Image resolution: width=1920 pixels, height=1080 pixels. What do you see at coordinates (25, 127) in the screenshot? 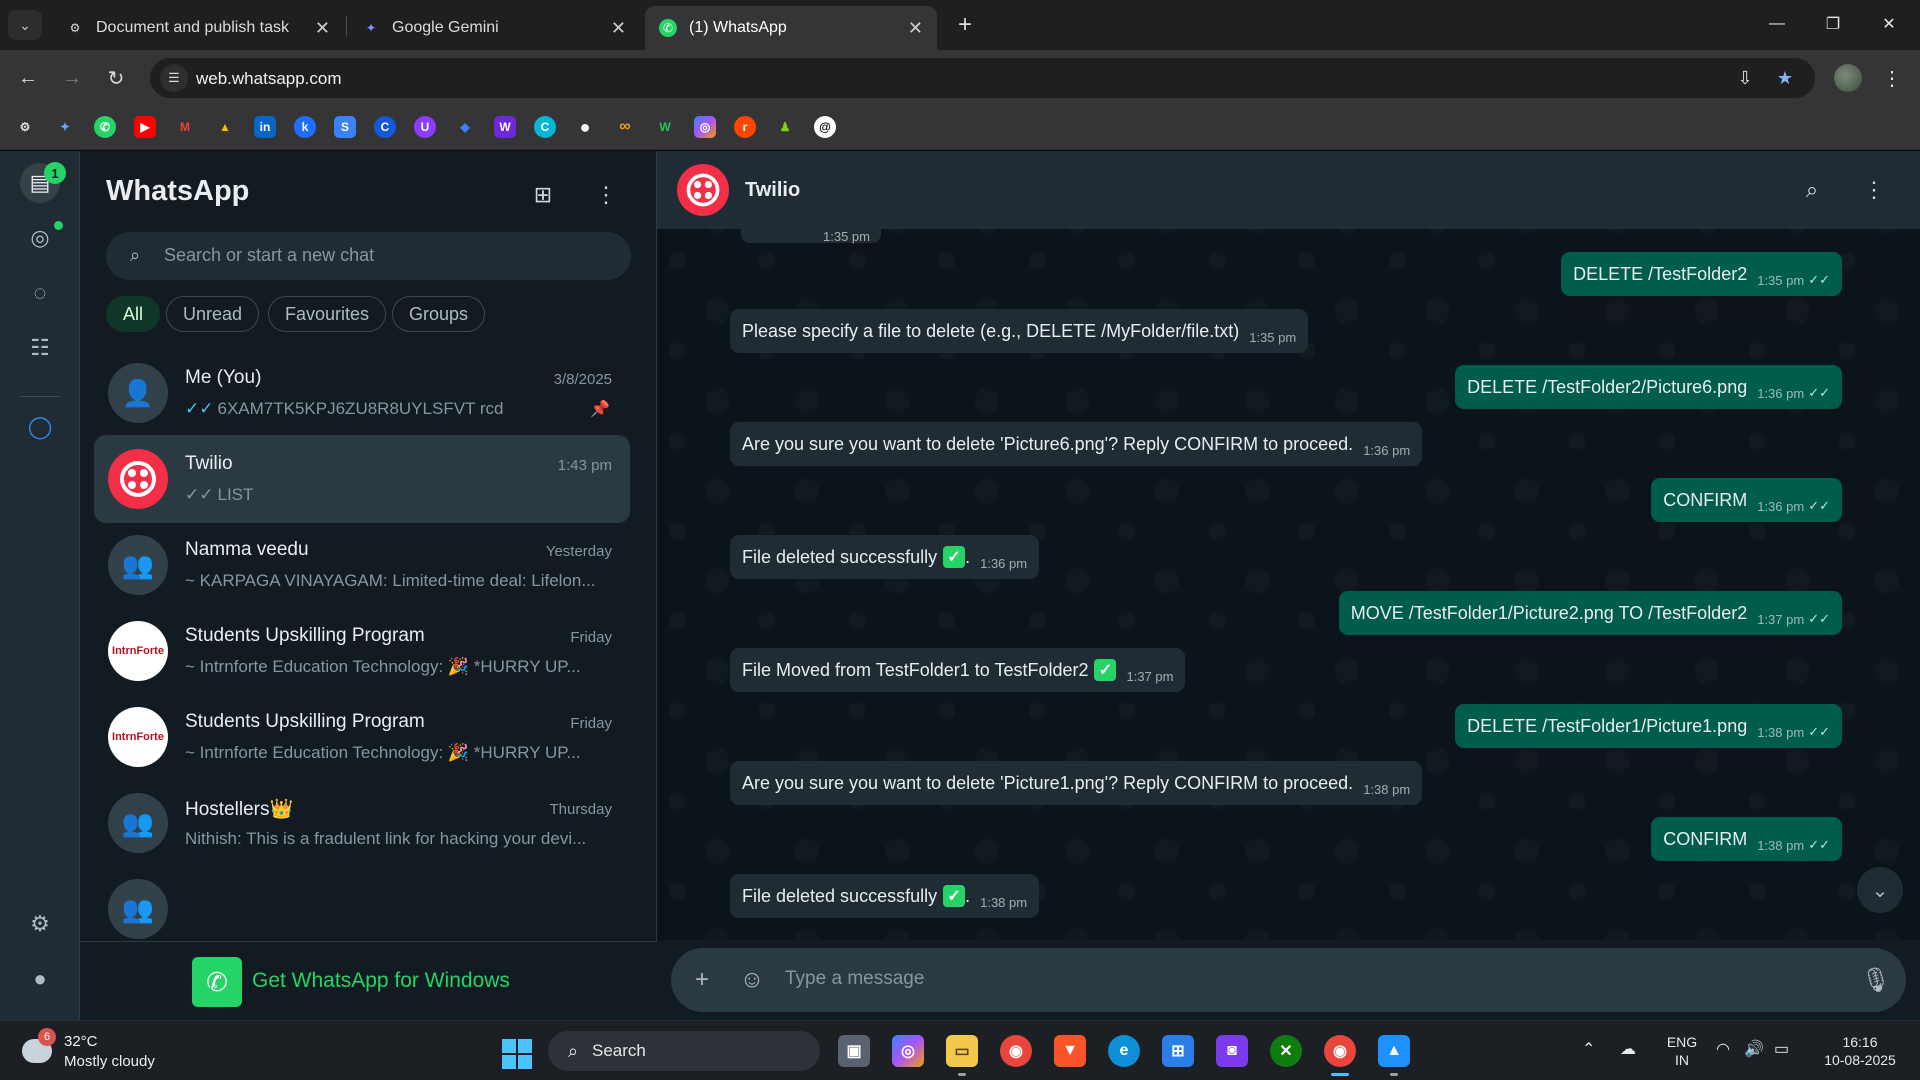
I see `openai-bookmark-icon: ⚙` at bounding box center [25, 127].